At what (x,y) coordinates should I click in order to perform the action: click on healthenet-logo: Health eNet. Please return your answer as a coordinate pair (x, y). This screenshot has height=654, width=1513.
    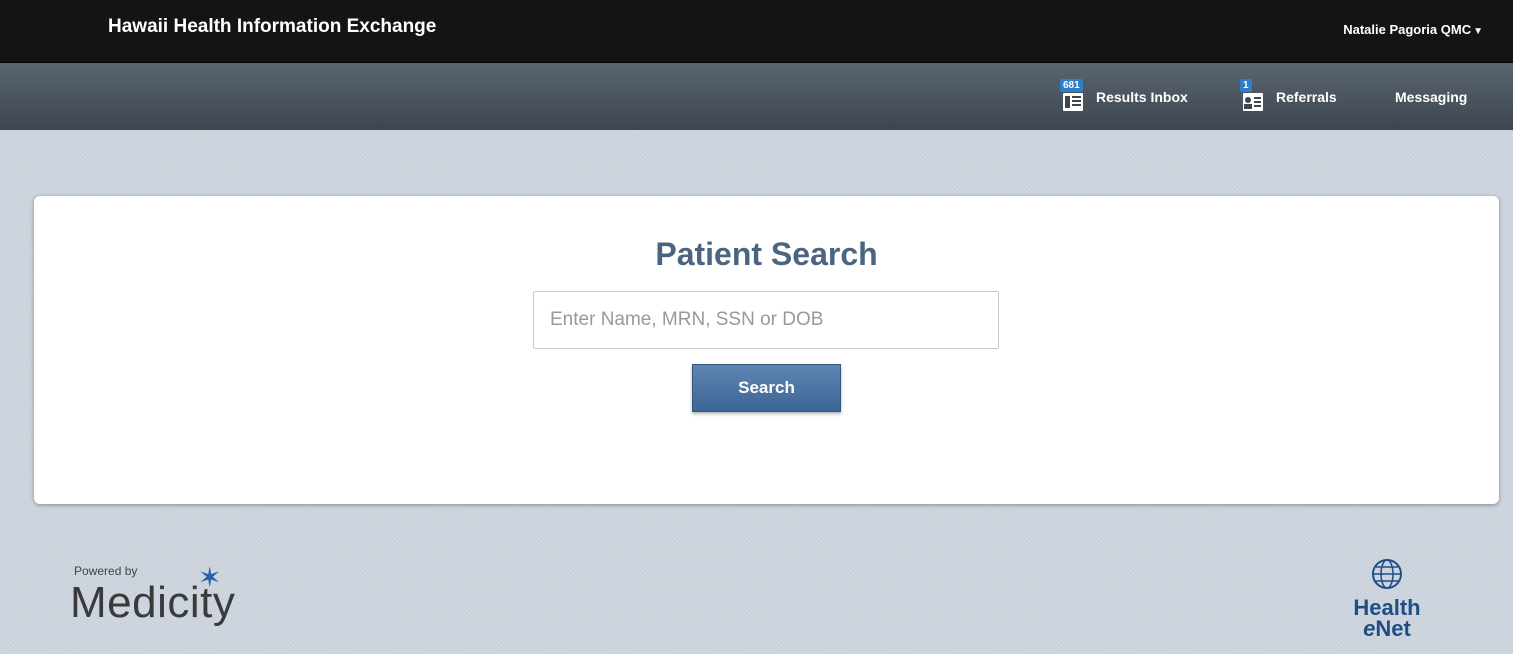
    Looking at the image, I should click on (1387, 593).